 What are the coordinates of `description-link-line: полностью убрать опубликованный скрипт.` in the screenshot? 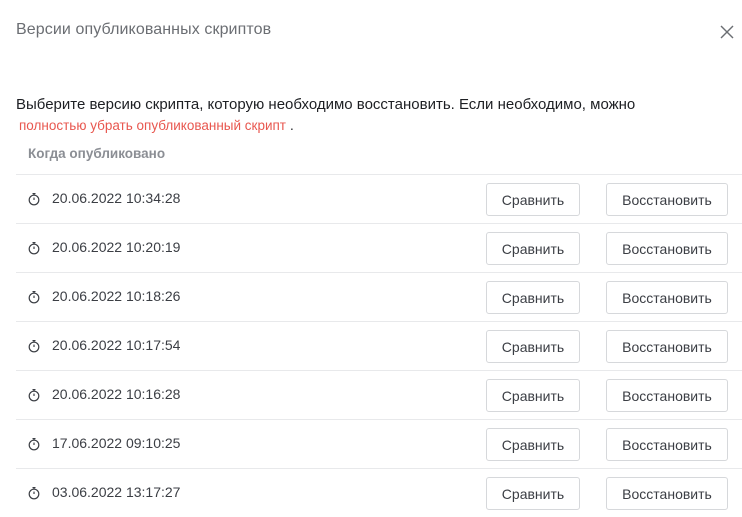 It's located at (156, 126).